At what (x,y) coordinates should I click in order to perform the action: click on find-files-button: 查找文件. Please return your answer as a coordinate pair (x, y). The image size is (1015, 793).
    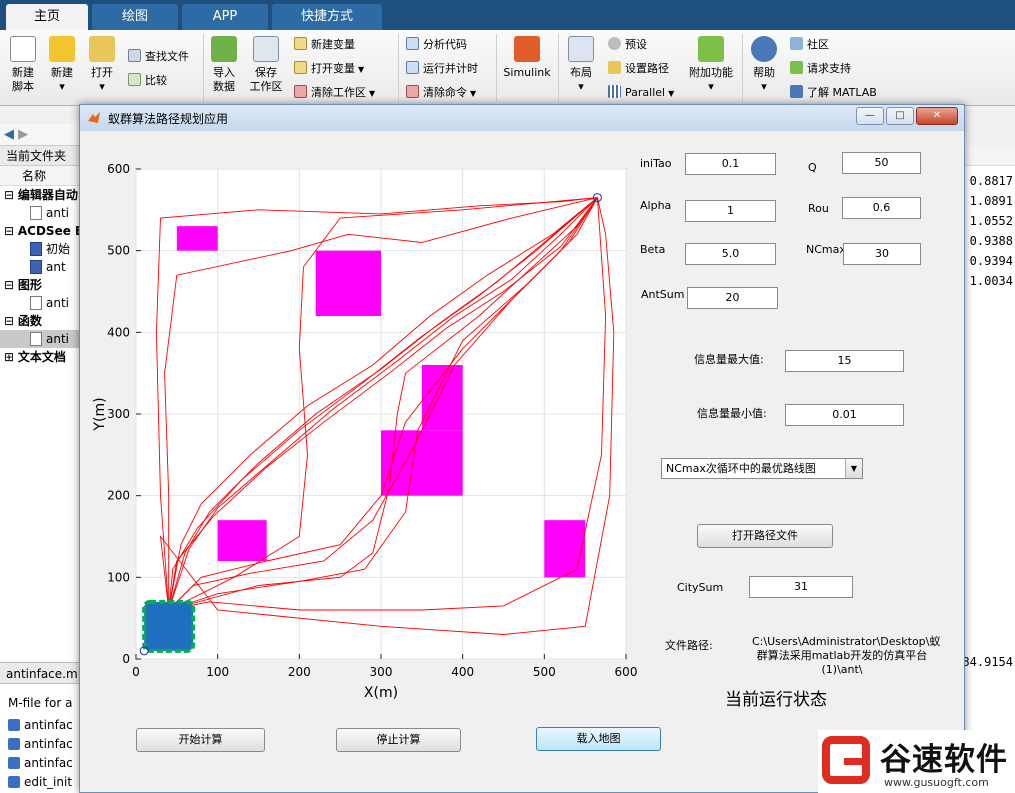
    Looking at the image, I should click on (158, 57).